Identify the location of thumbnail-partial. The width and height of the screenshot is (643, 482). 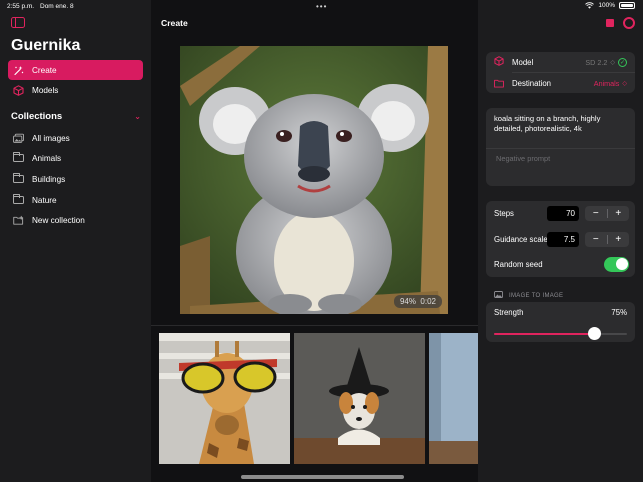
(453, 398).